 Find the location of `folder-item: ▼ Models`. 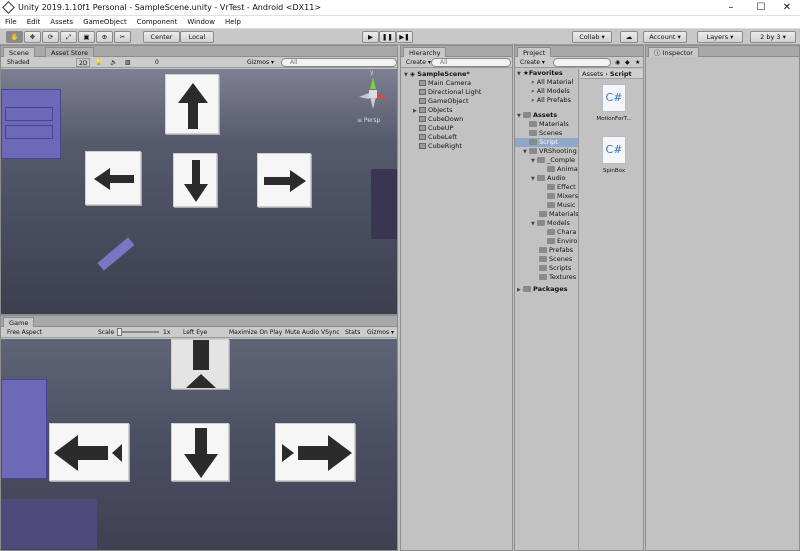

folder-item: ▼ Models is located at coordinates (550, 223).